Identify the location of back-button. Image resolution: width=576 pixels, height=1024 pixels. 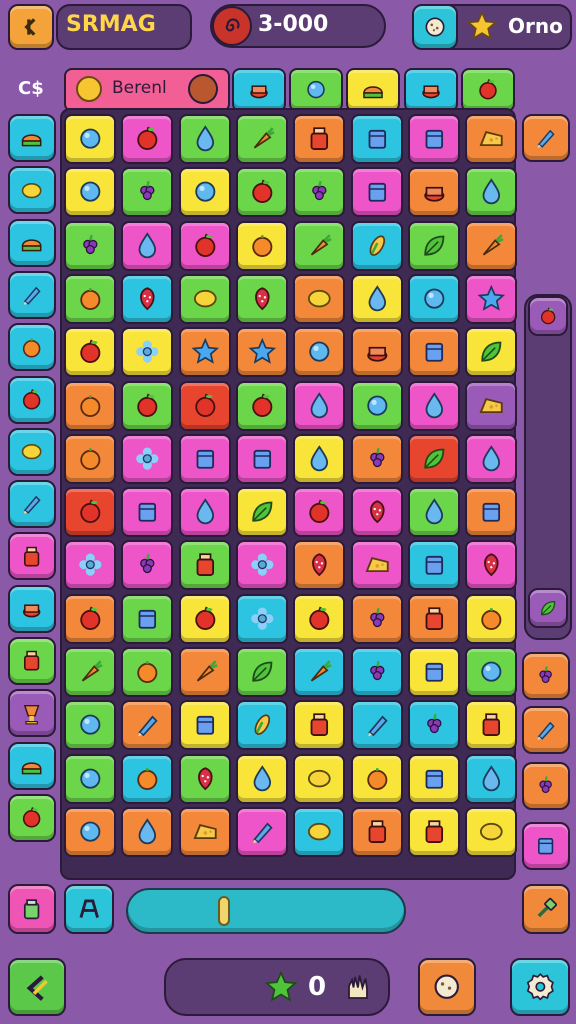
(31, 27).